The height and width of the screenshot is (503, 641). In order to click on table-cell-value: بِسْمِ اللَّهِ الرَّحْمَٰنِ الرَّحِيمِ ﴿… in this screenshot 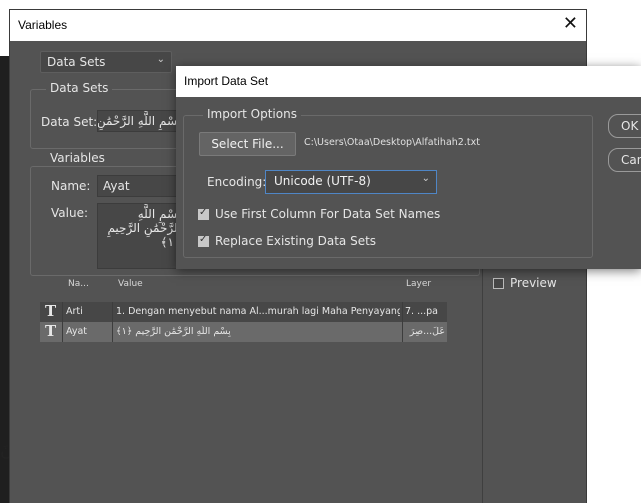, I will do `click(173, 331)`.